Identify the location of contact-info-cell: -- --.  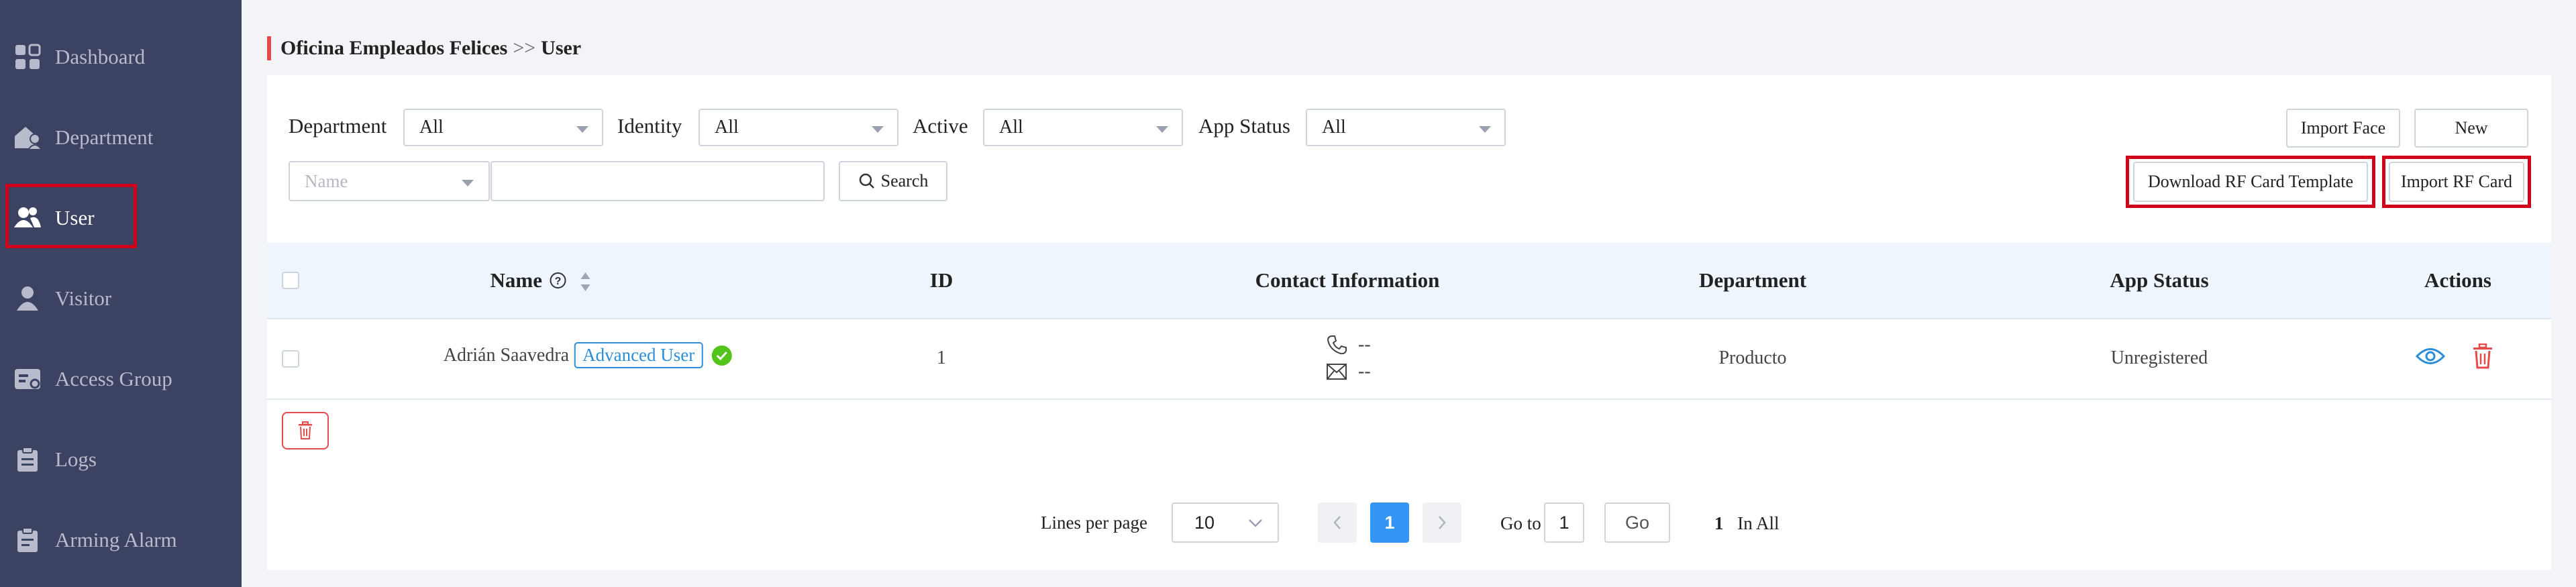
(1348, 358).